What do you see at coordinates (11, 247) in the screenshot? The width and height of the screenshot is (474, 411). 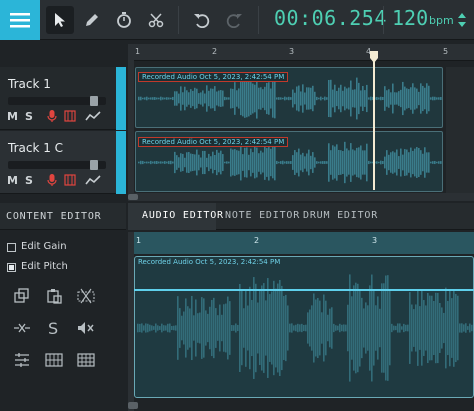 I see `edit-gain-checkbox` at bounding box center [11, 247].